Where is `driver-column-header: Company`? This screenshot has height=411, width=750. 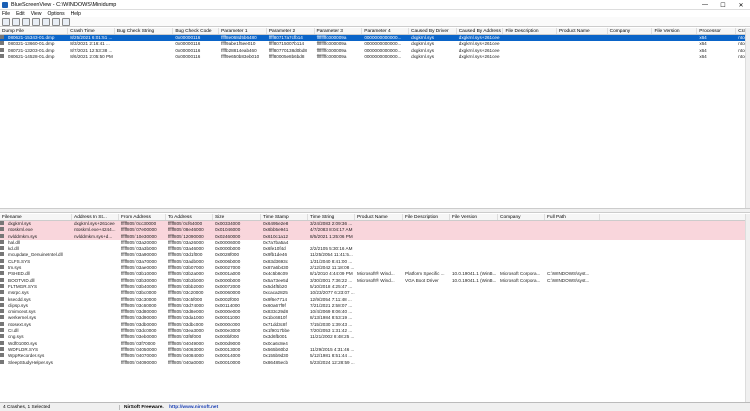 driver-column-header: Company is located at coordinates (521, 217).